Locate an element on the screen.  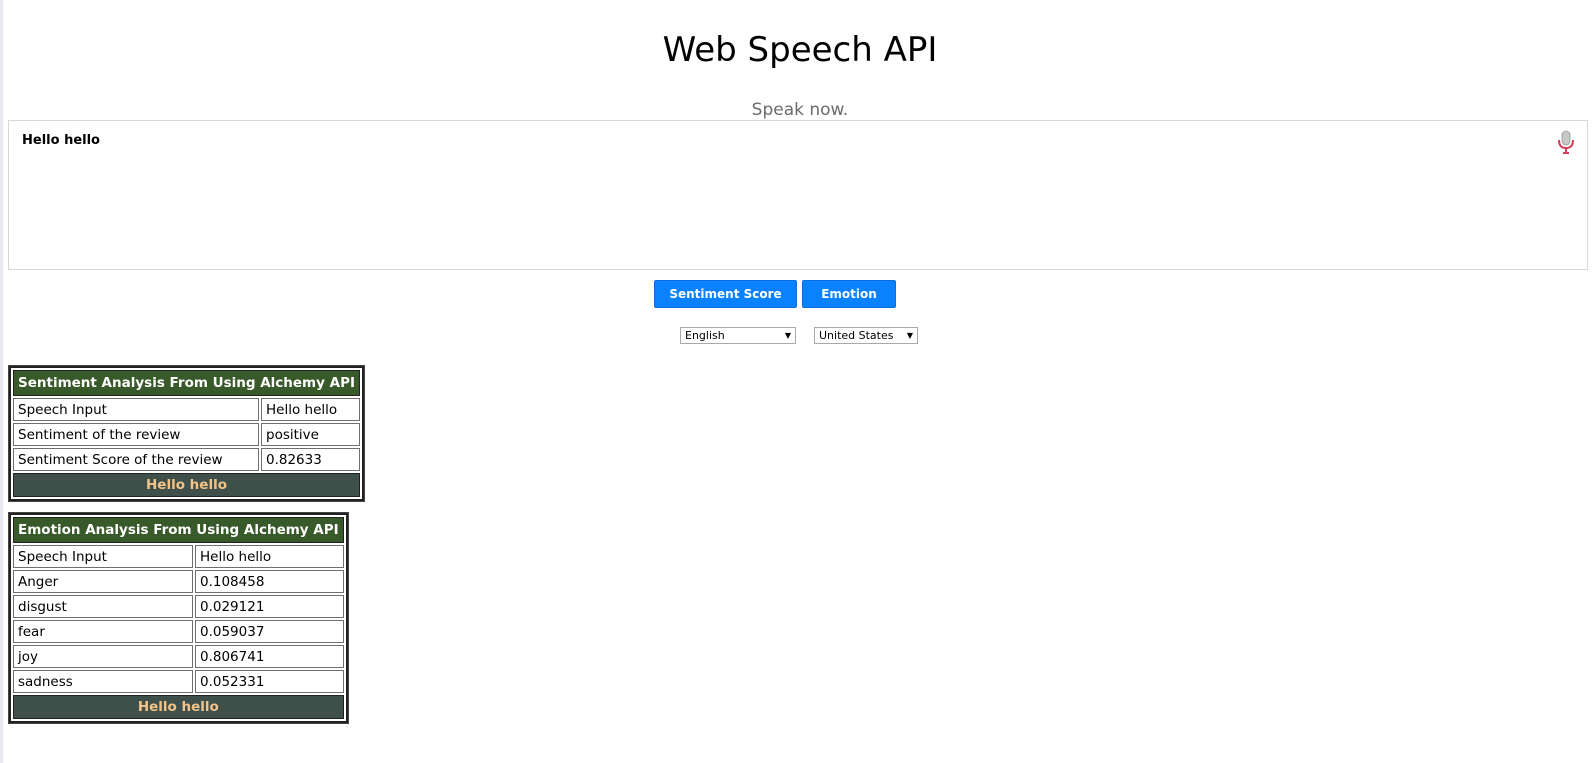
row-value: 0.82633 is located at coordinates (310, 459).